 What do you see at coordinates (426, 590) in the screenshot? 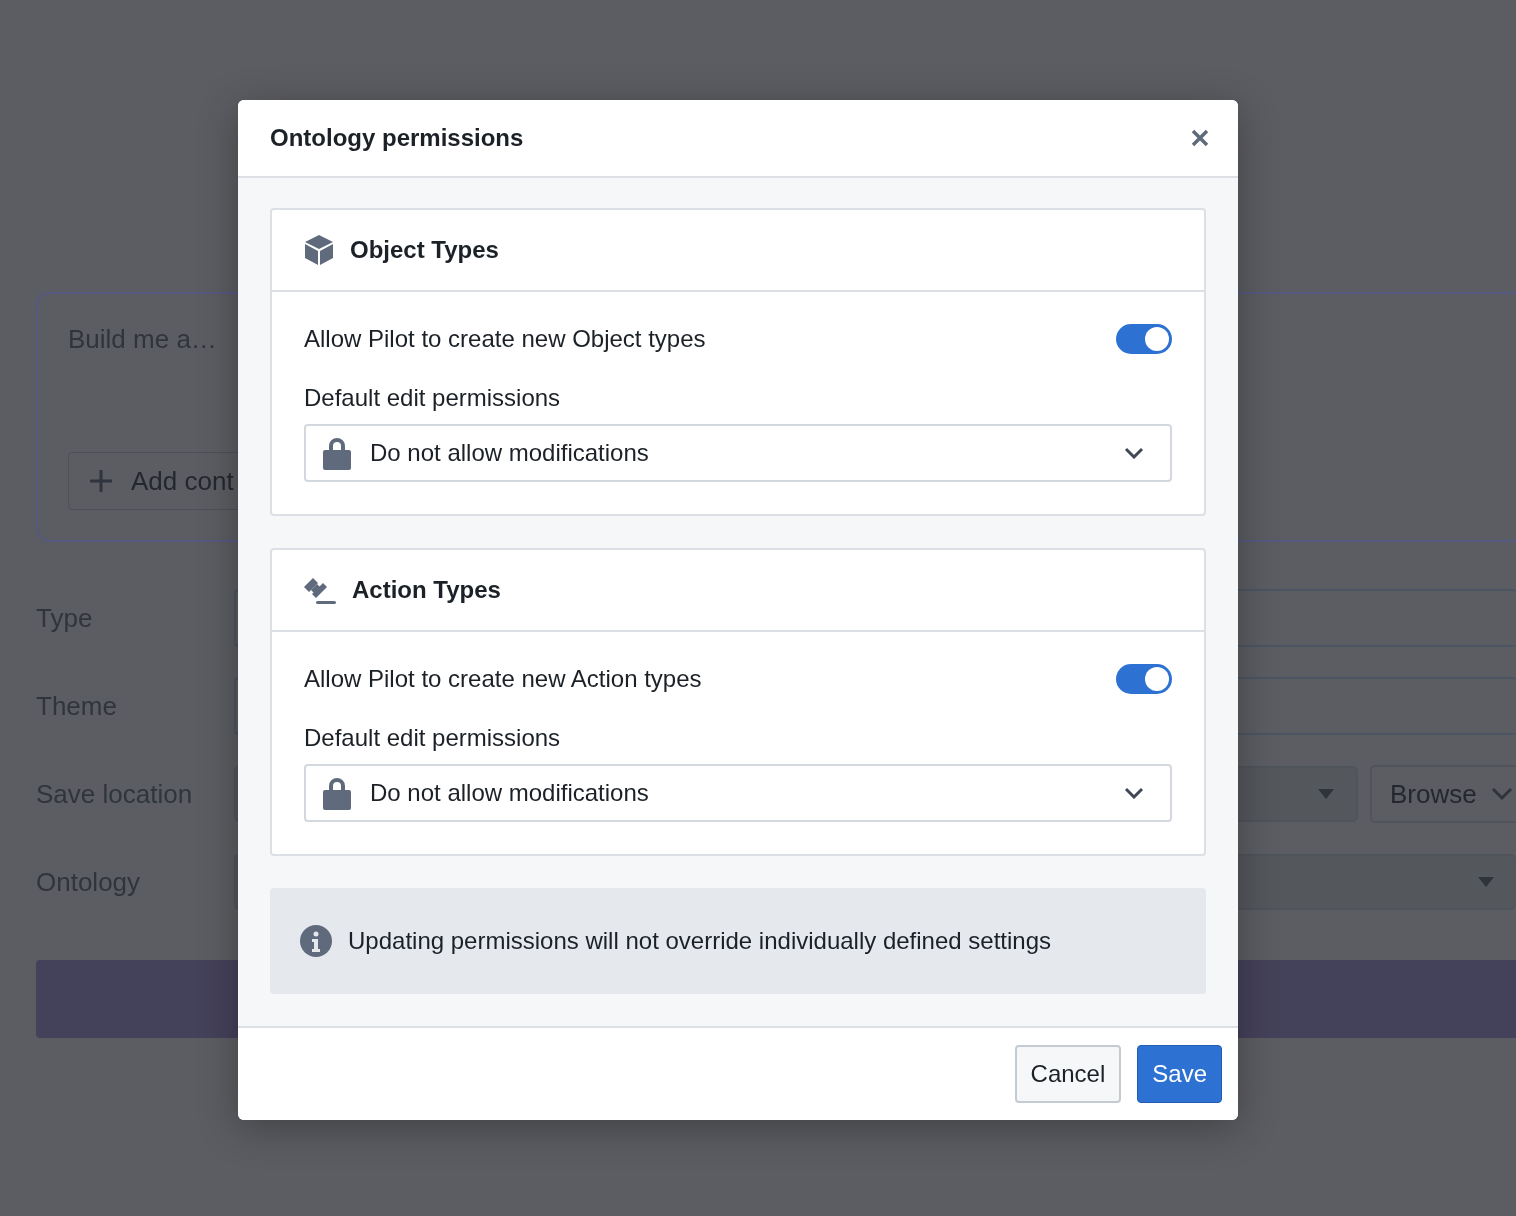
I see `section-title: Action Types` at bounding box center [426, 590].